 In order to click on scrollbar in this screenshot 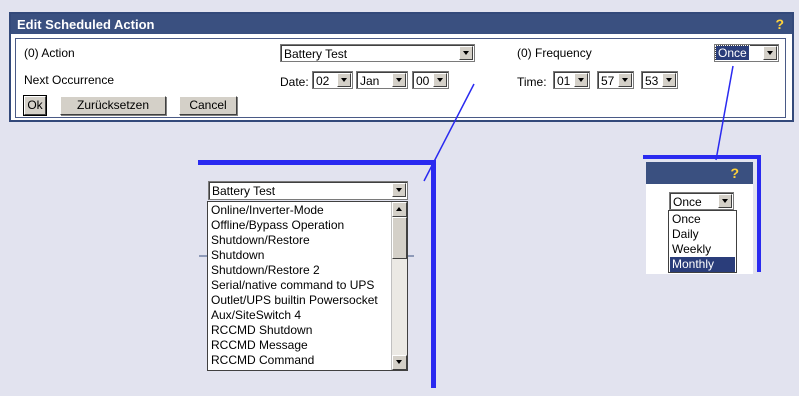, I will do `click(399, 286)`.